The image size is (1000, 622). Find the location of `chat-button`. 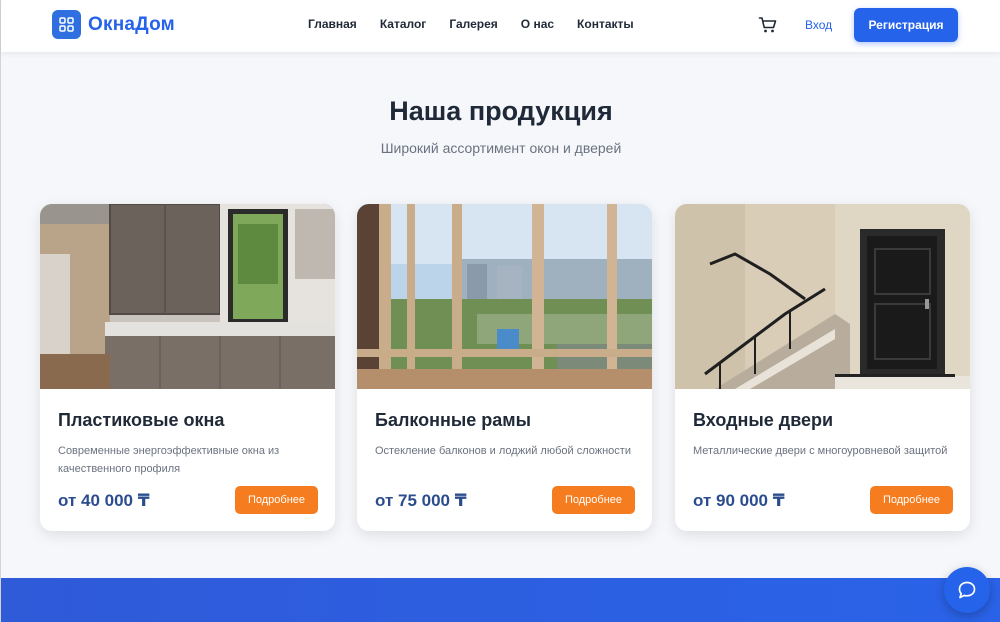

chat-button is located at coordinates (967, 590).